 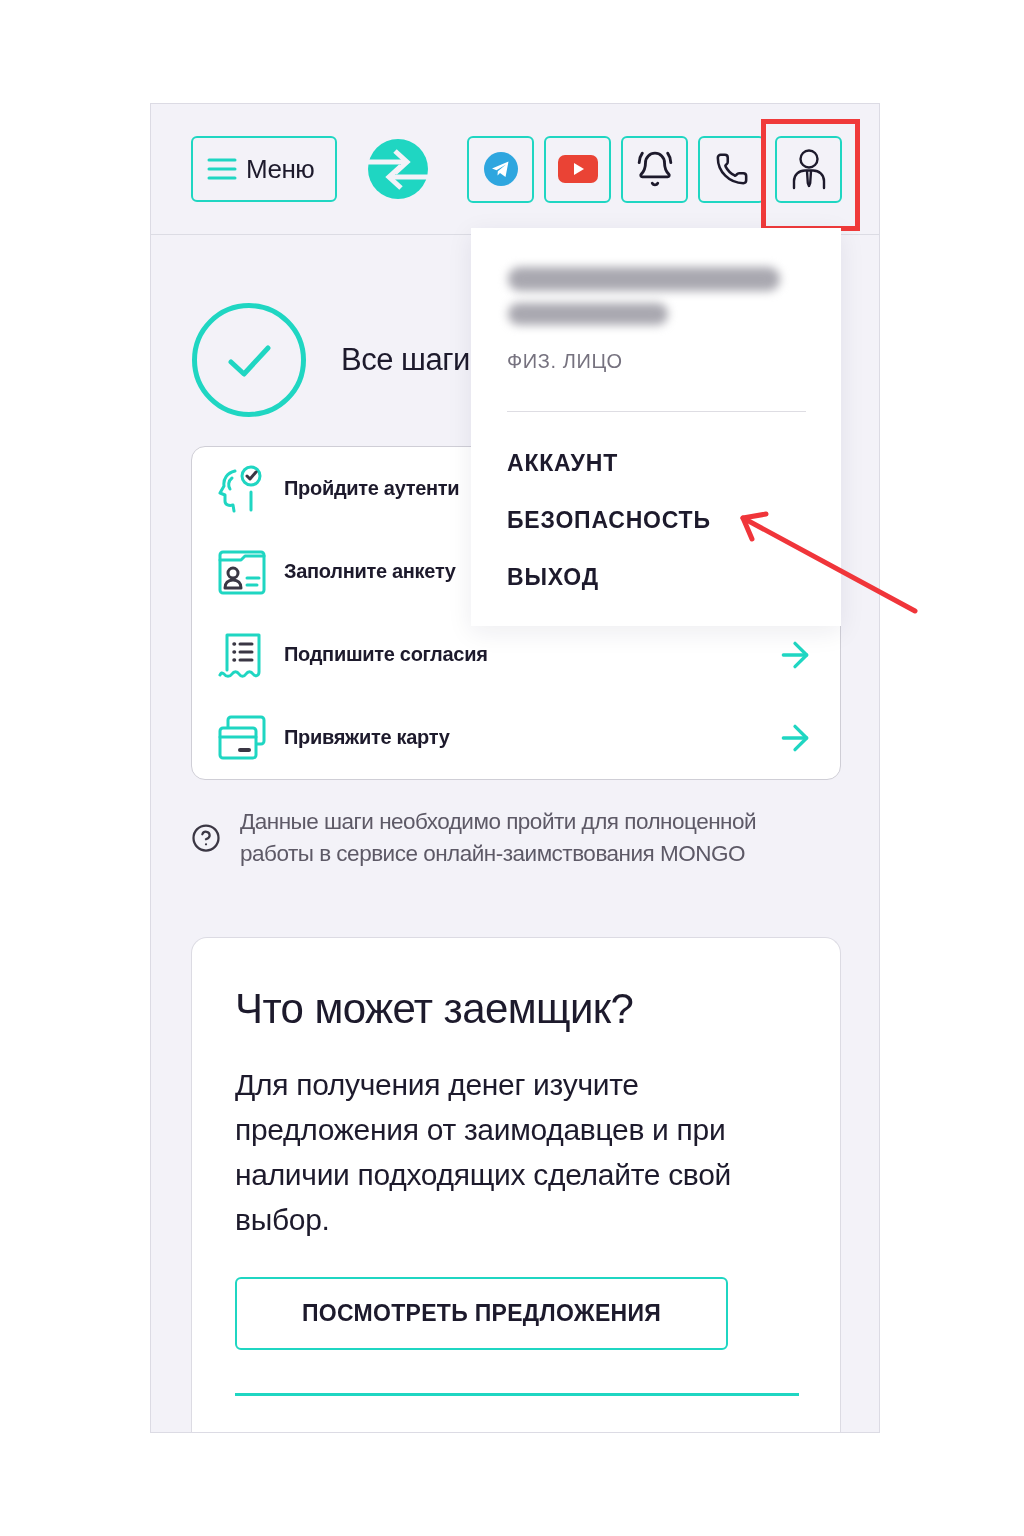 I want to click on bell-icon, so click(x=654, y=169).